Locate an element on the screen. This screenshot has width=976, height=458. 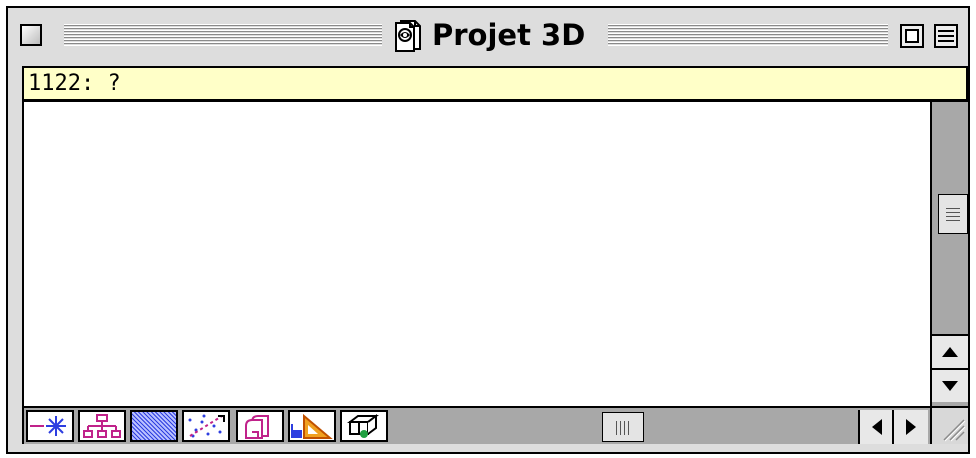
snowflake-line-icon is located at coordinates (48, 426).